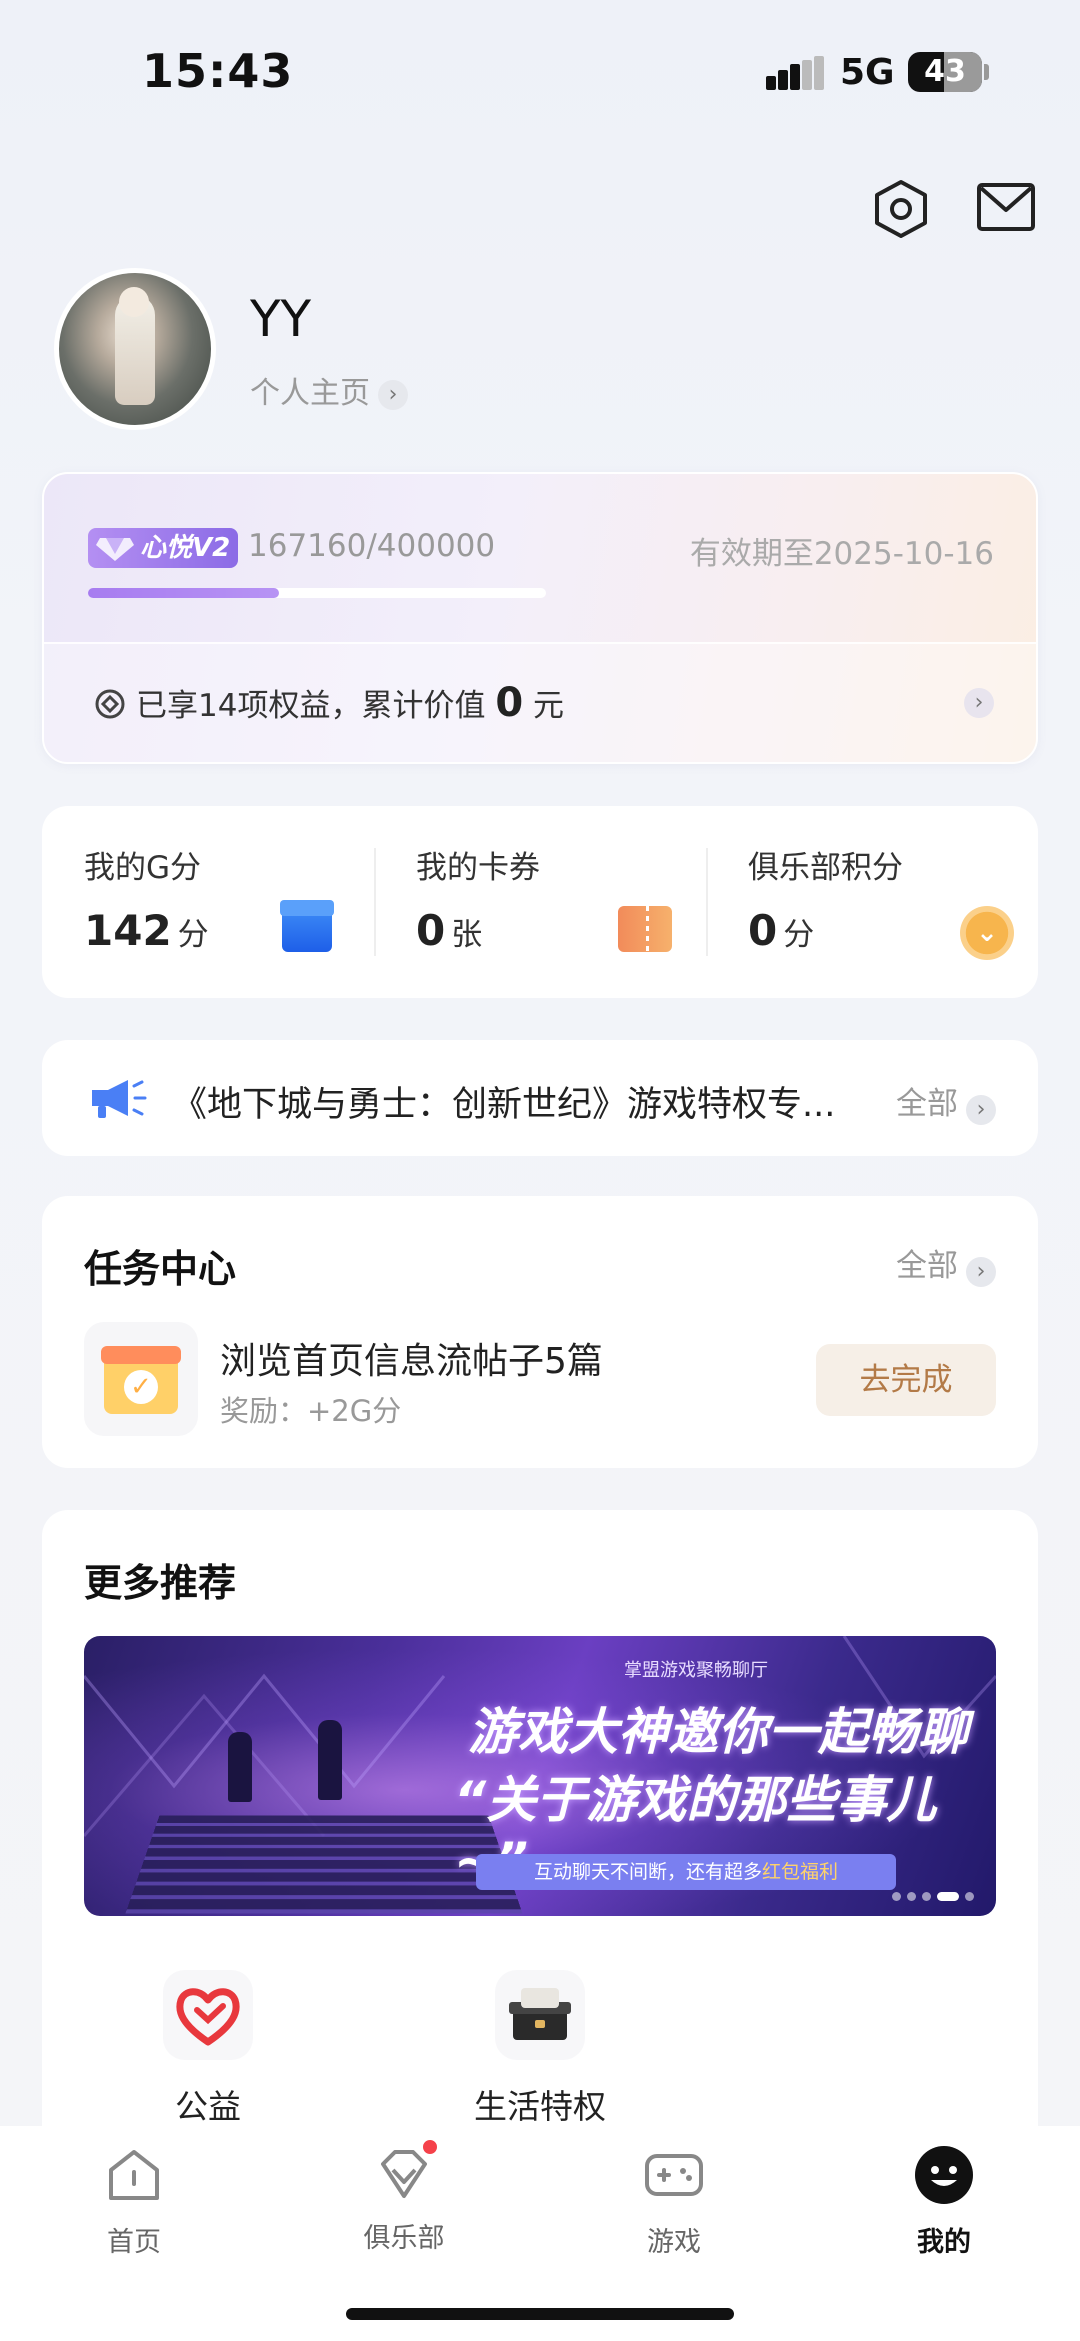 This screenshot has width=1080, height=2341. What do you see at coordinates (185, 548) in the screenshot?
I see `vip-level-label: 心悦V2` at bounding box center [185, 548].